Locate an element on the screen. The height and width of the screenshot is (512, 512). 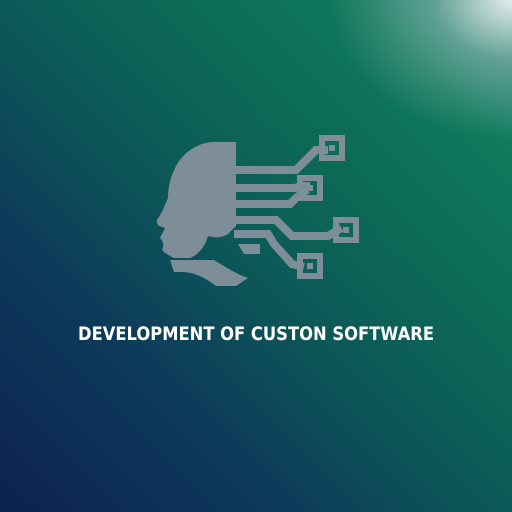
banner-caption: DEVELOPMENT OF CUSTON SOFTWARE is located at coordinates (256, 334).